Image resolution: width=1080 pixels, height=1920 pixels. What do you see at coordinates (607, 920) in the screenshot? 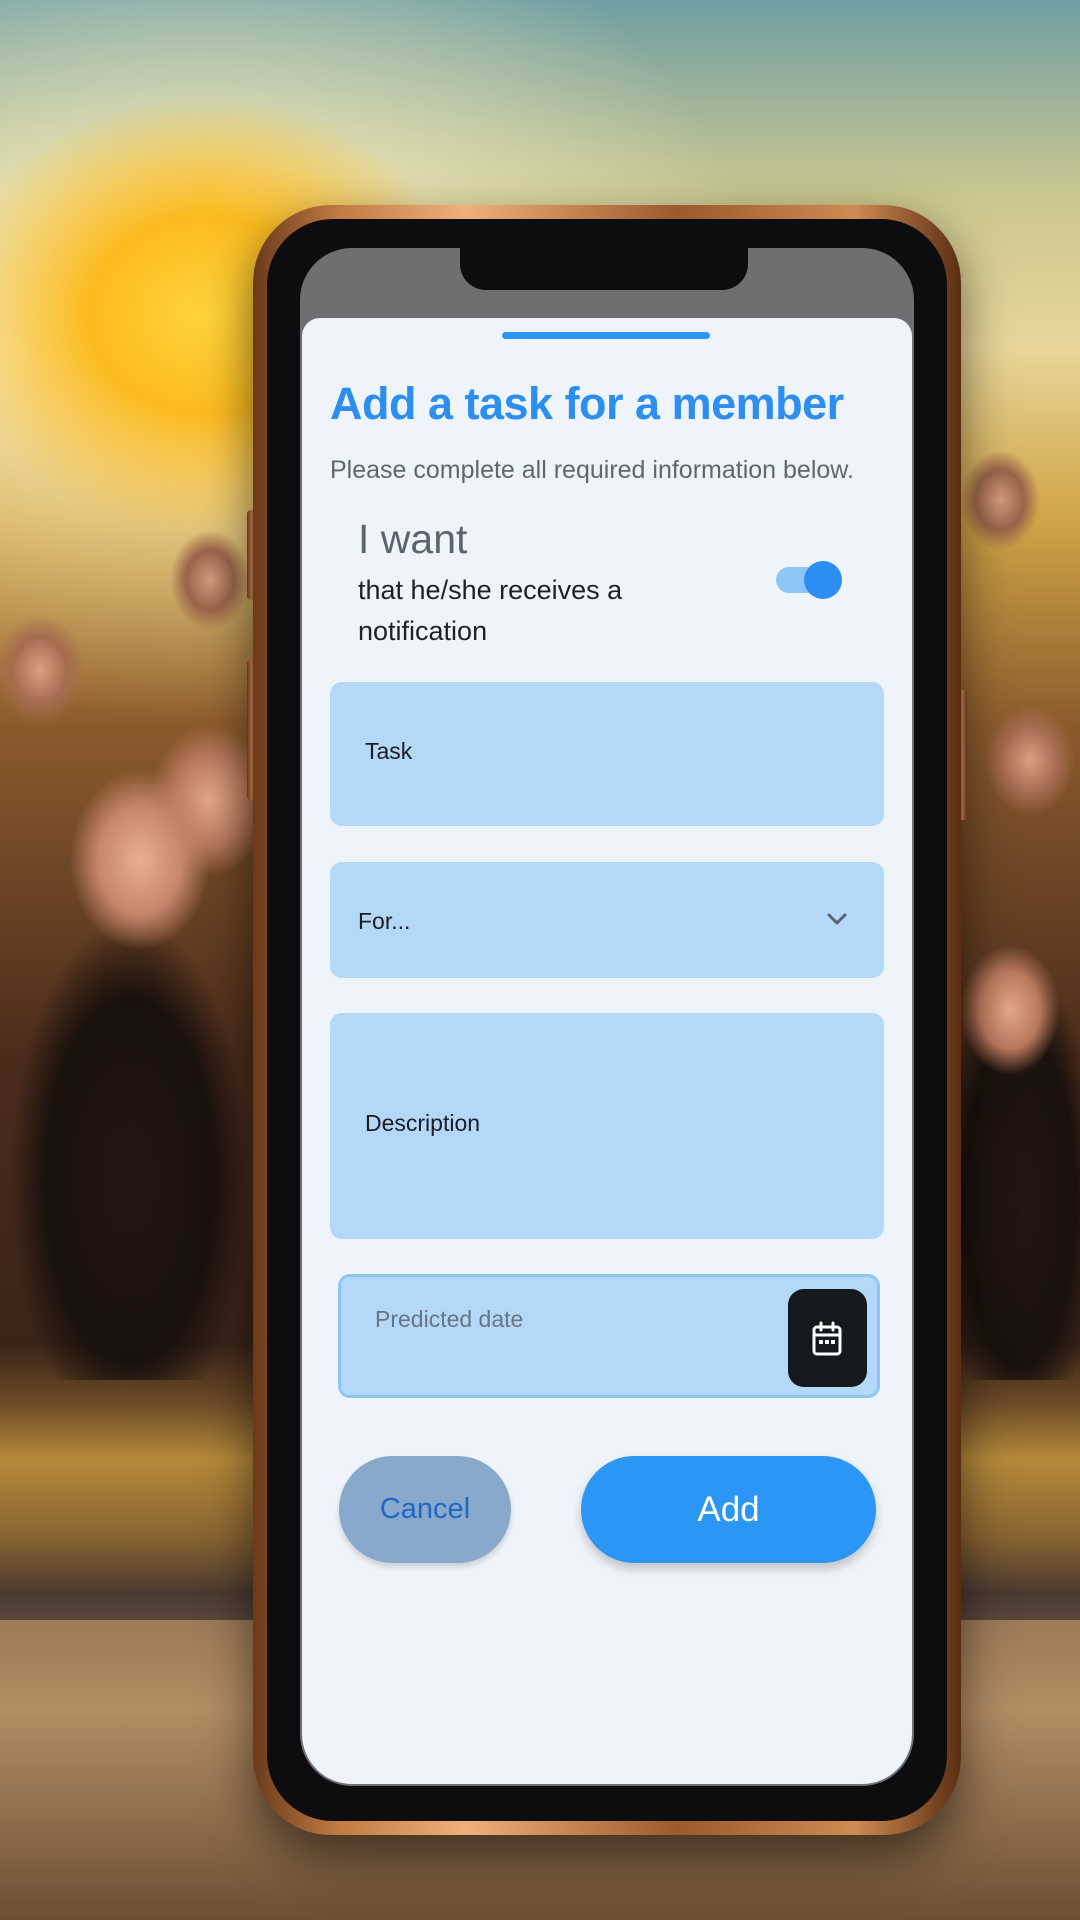
I see `assignee-select` at bounding box center [607, 920].